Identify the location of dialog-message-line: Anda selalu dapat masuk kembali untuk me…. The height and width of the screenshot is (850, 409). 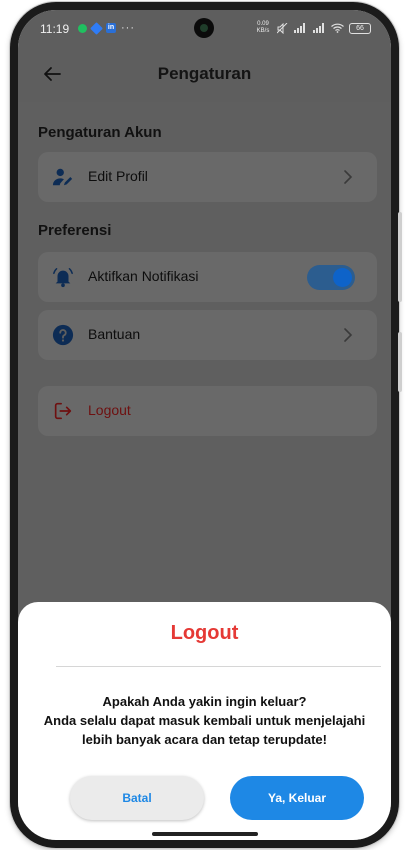
(204, 720).